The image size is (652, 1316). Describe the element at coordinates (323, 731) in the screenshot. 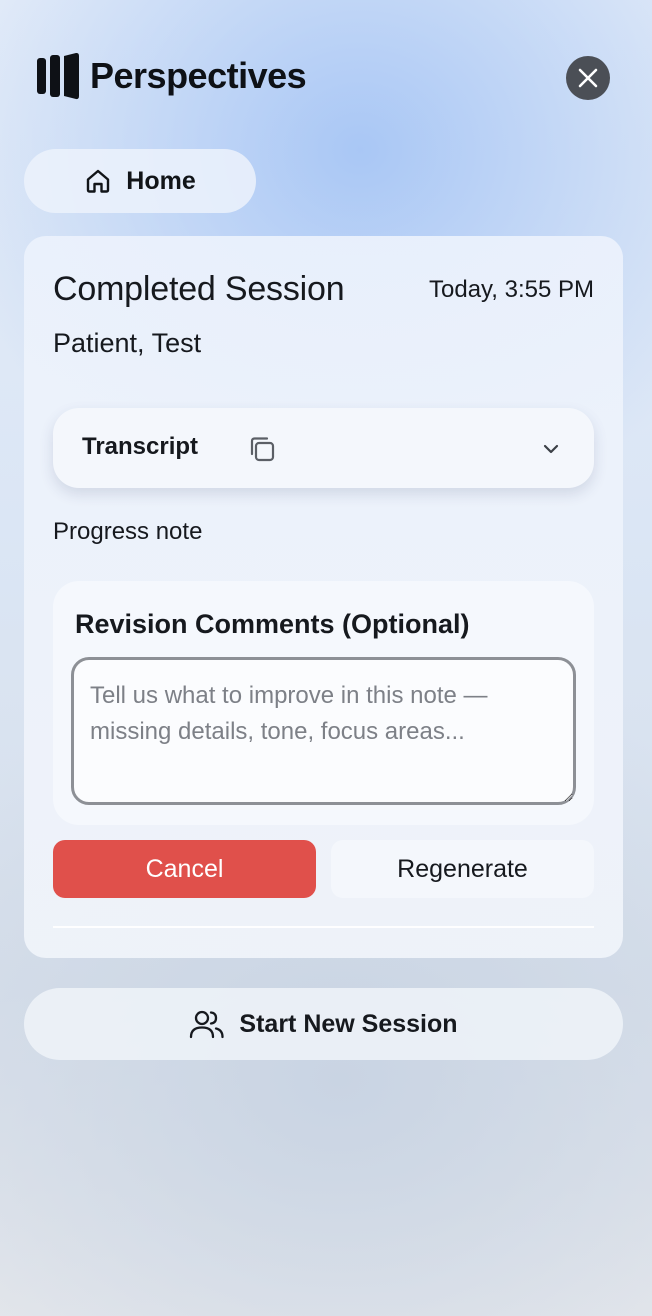

I see `revision-comments-input` at that location.